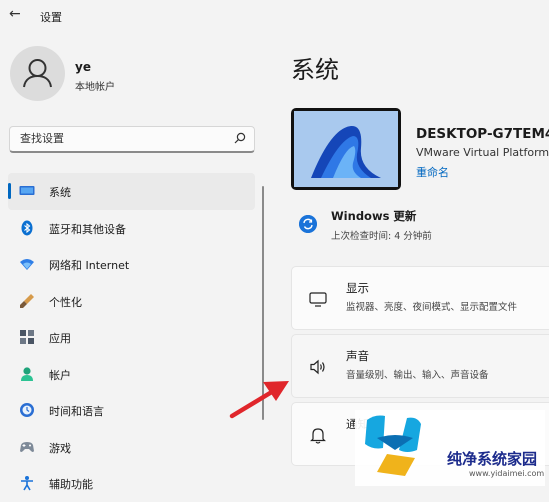  I want to click on sidebar-item-label: 系统, so click(60, 192).